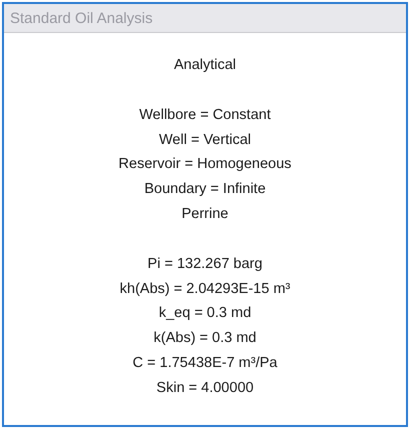  I want to click on result-line: C = 1.75438E-7 m³/Pa, so click(205, 363).